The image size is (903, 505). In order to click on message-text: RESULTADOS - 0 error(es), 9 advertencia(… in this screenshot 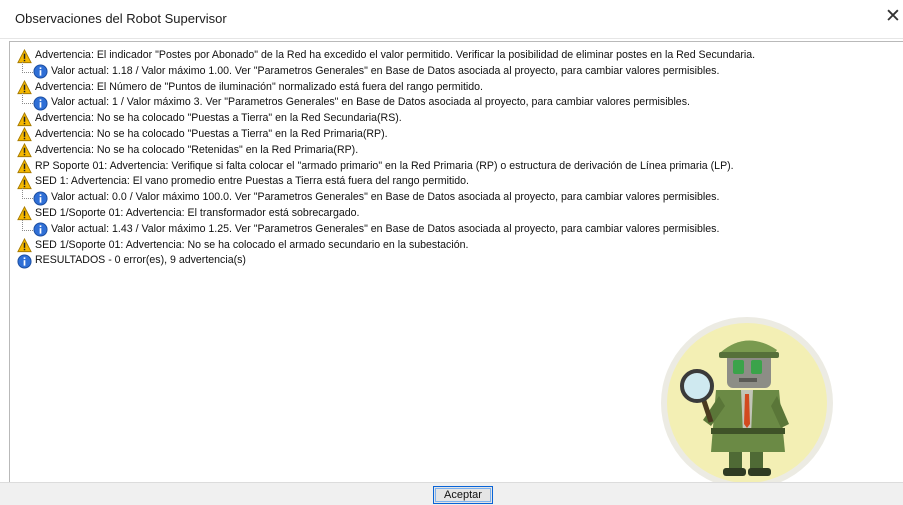, I will do `click(140, 260)`.